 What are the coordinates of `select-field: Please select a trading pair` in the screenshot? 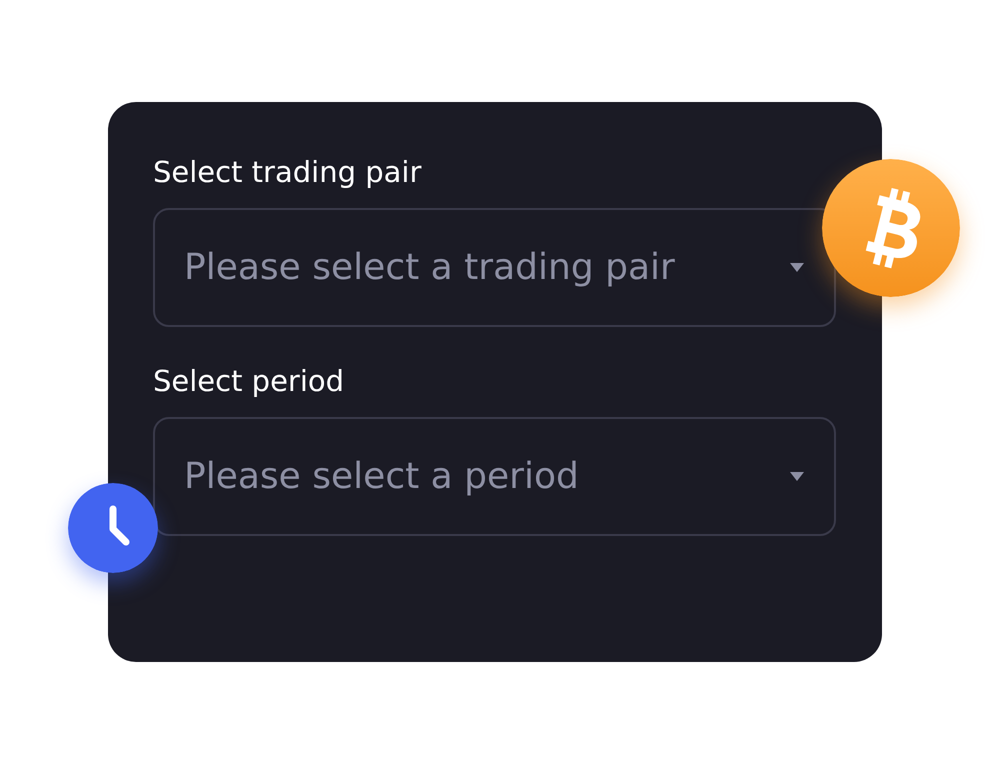 It's located at (494, 267).